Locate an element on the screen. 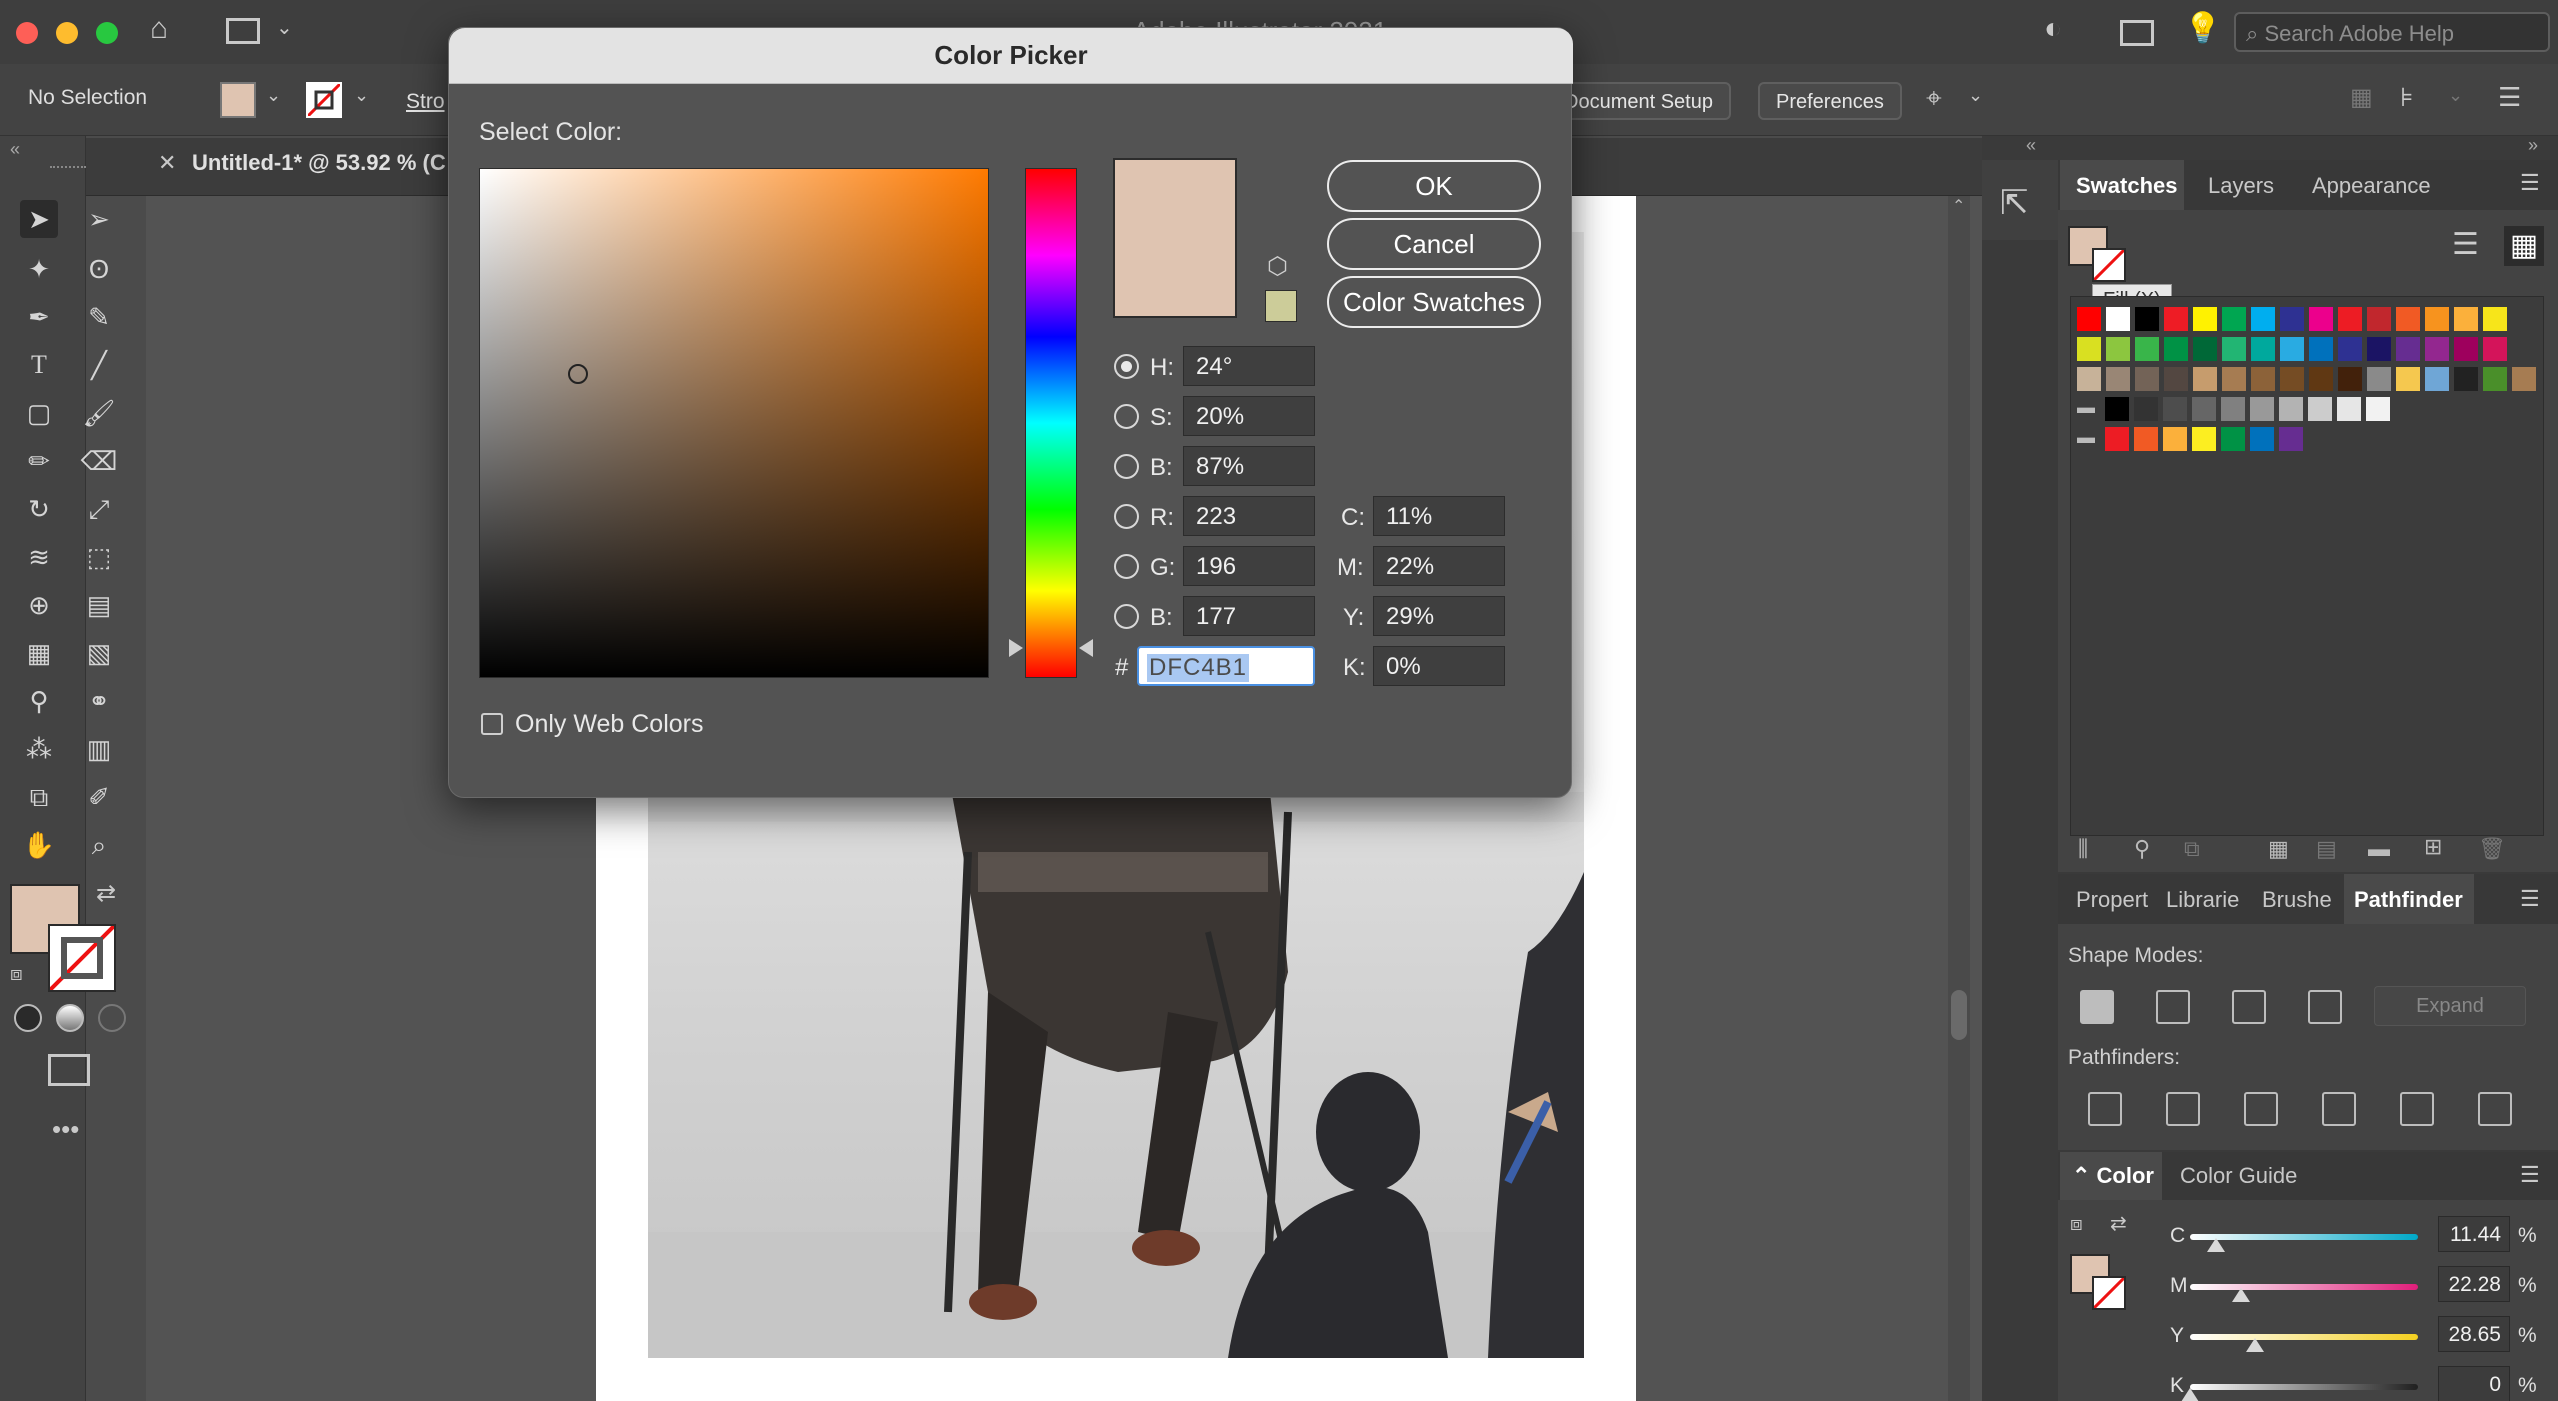 This screenshot has height=1401, width=2558. gradient-tool-icon: ▧ is located at coordinates (99, 653).